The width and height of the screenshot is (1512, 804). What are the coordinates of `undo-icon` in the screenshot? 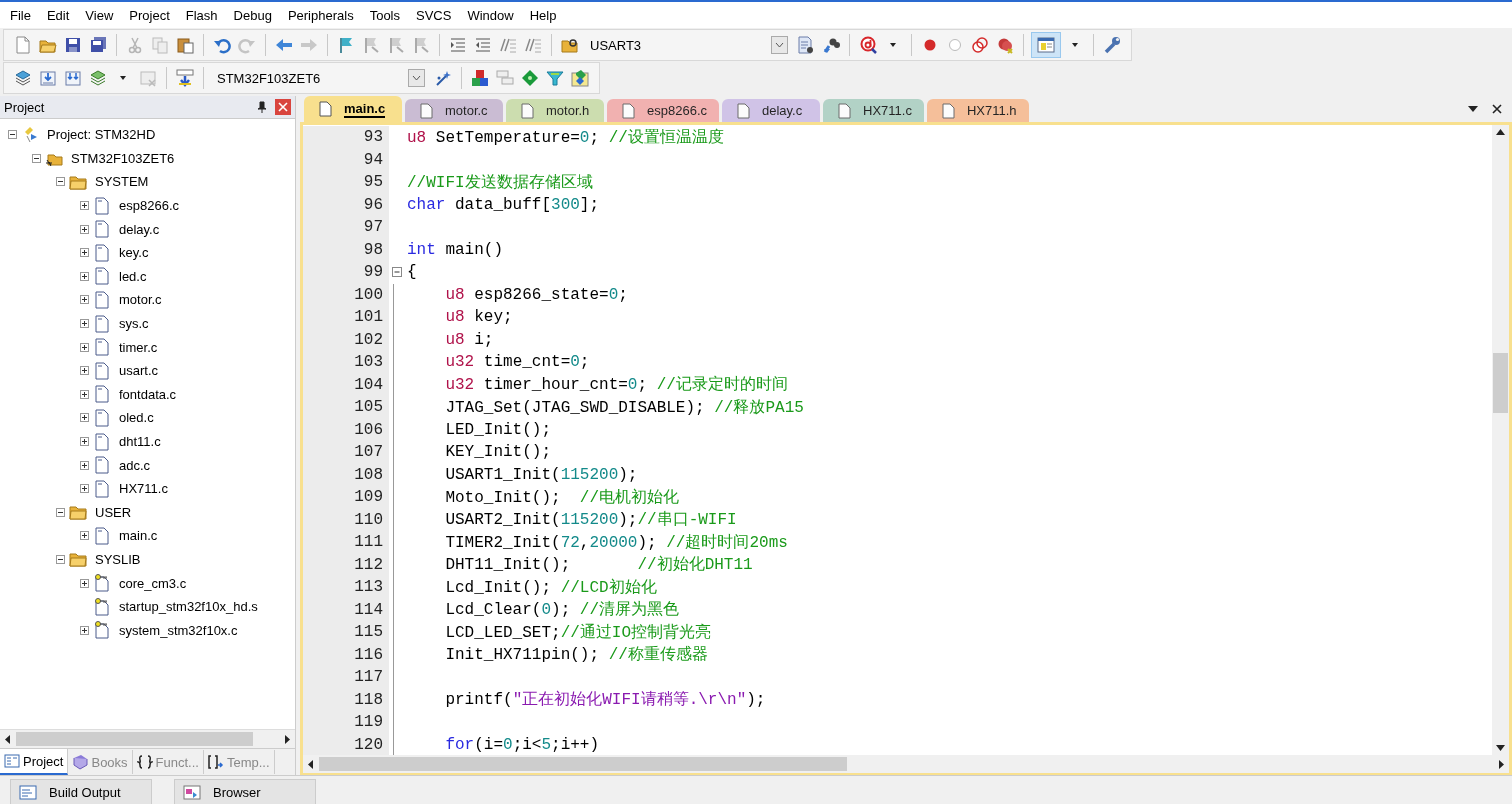 It's located at (222, 45).